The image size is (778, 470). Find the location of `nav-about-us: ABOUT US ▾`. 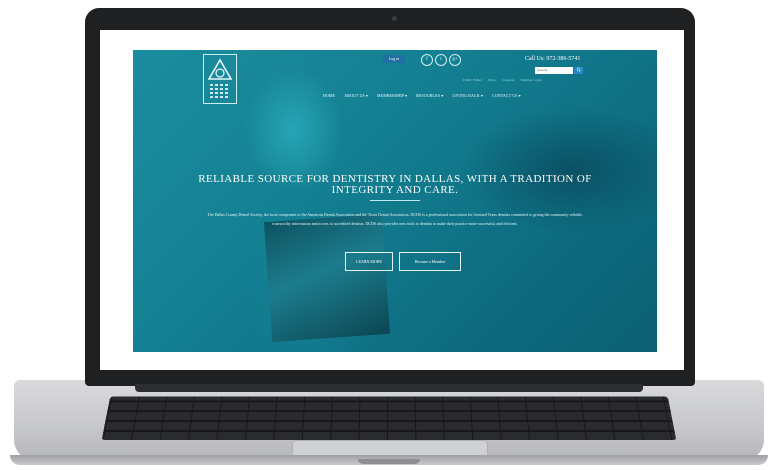

nav-about-us: ABOUT US ▾ is located at coordinates (356, 95).